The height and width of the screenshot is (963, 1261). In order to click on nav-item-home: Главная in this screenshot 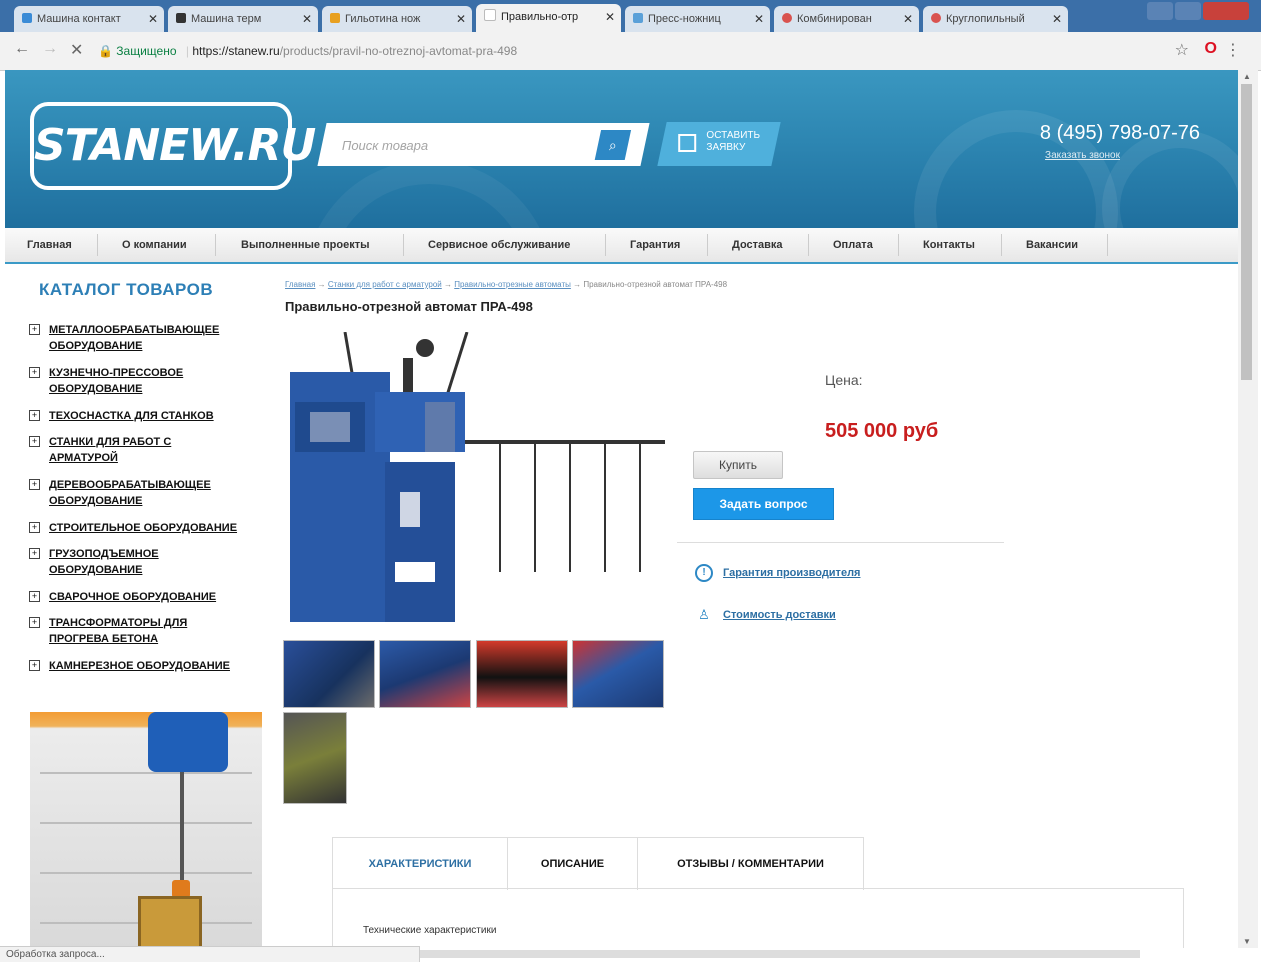, I will do `click(49, 245)`.